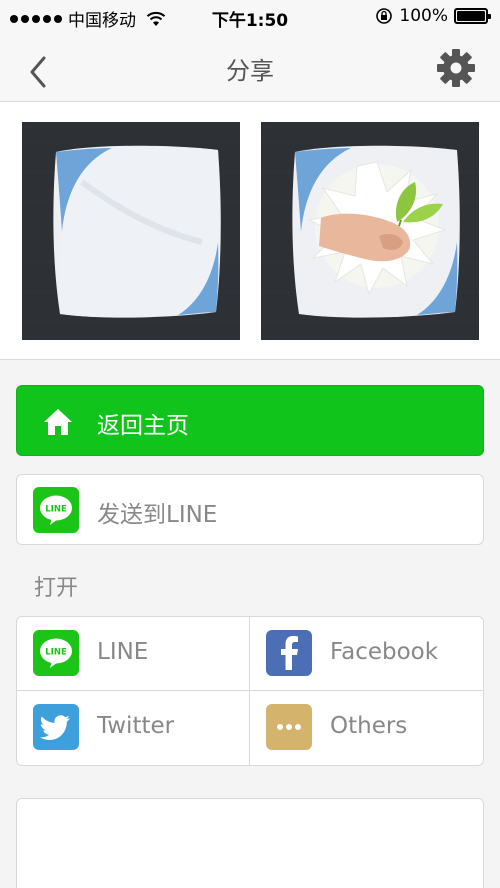  I want to click on more-dots-icon, so click(289, 727).